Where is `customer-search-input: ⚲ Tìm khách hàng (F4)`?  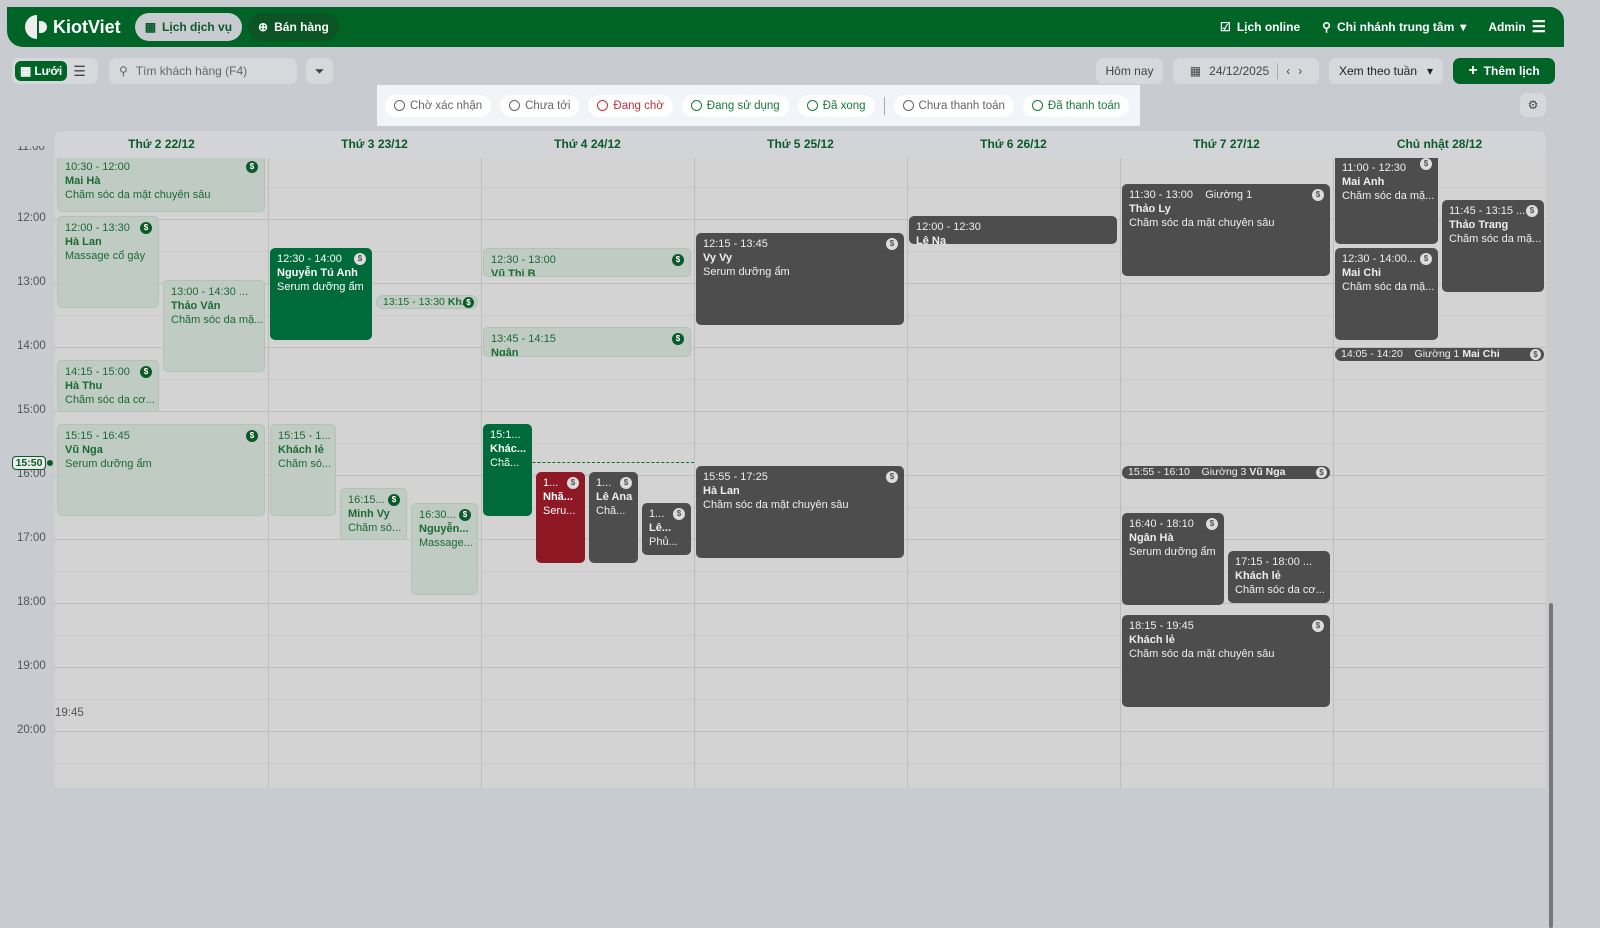 customer-search-input: ⚲ Tìm khách hàng (F4) is located at coordinates (203, 71).